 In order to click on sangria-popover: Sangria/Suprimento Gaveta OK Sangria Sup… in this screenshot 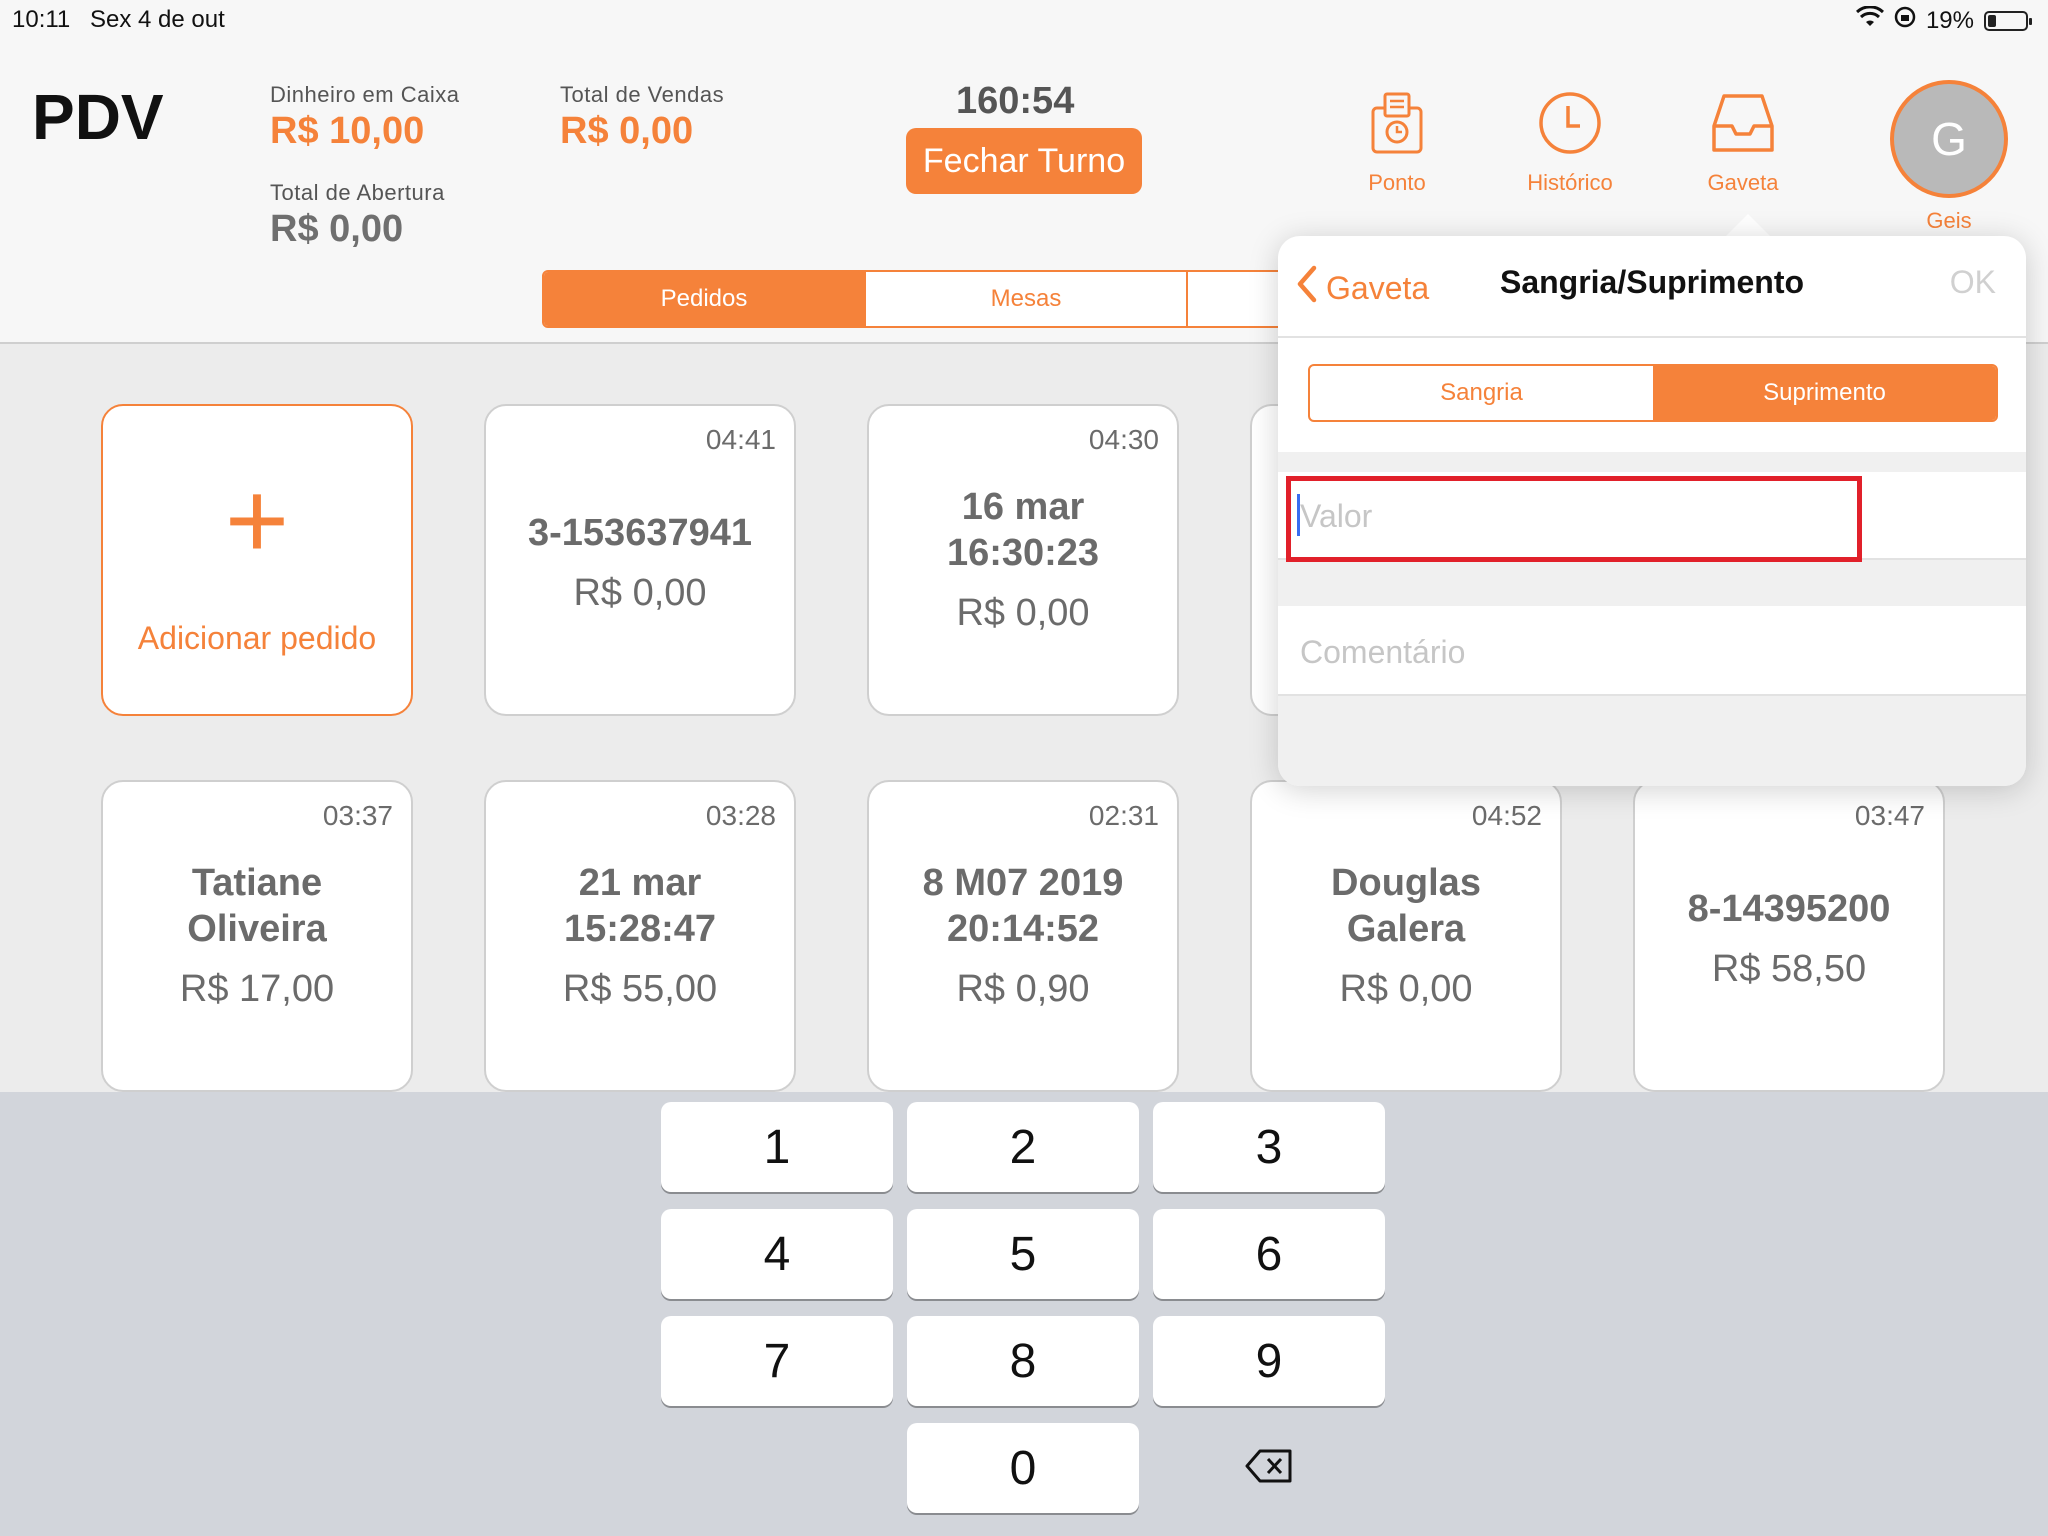, I will do `click(1652, 511)`.